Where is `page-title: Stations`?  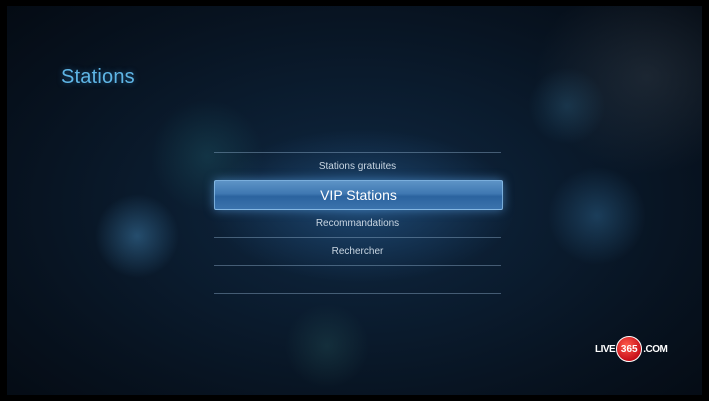 page-title: Stations is located at coordinates (98, 77).